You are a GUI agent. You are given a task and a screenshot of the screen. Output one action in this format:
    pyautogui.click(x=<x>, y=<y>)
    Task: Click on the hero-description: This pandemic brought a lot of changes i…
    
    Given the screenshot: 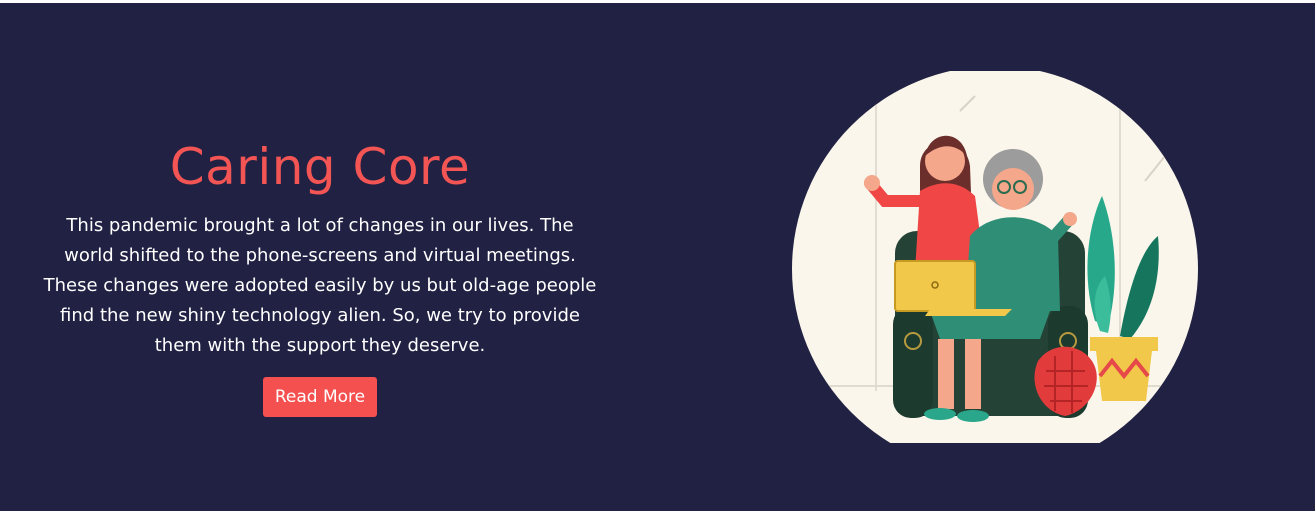 What is the action you would take?
    pyautogui.click(x=320, y=285)
    